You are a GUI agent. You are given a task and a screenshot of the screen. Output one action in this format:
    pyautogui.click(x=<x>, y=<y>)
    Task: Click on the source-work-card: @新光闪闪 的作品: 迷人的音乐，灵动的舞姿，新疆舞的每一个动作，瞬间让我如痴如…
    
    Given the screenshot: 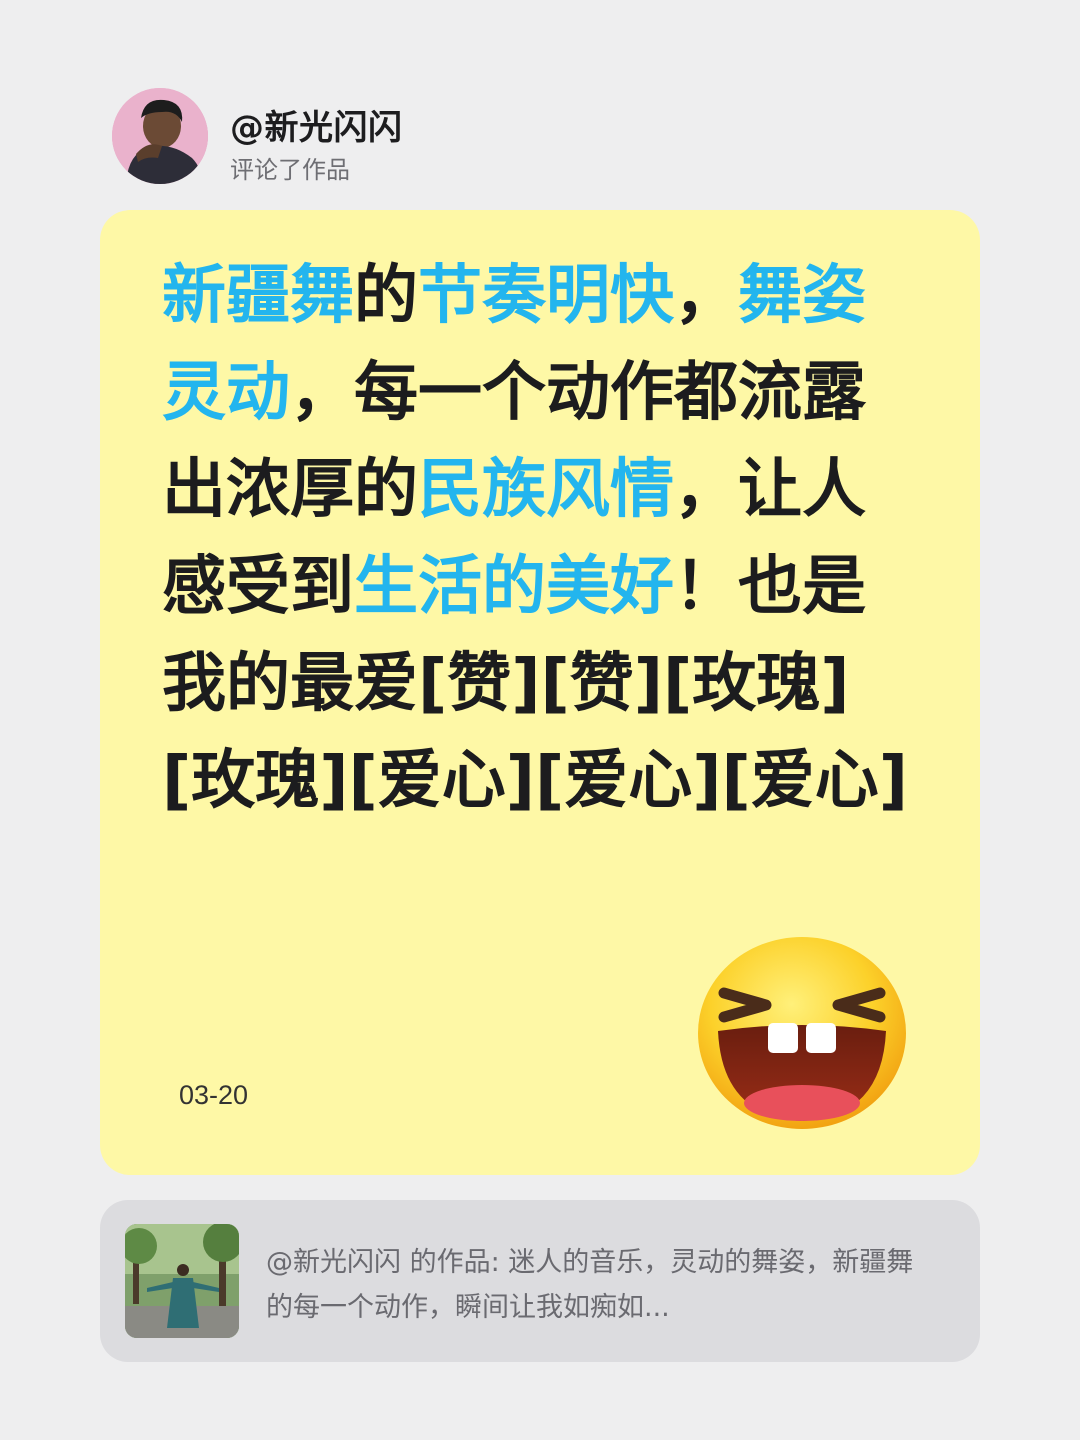 What is the action you would take?
    pyautogui.click(x=540, y=1281)
    